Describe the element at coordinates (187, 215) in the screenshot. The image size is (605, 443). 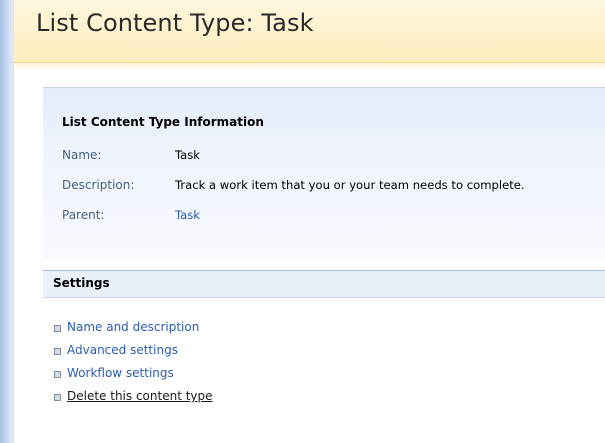
I see `parent-link: Task` at that location.